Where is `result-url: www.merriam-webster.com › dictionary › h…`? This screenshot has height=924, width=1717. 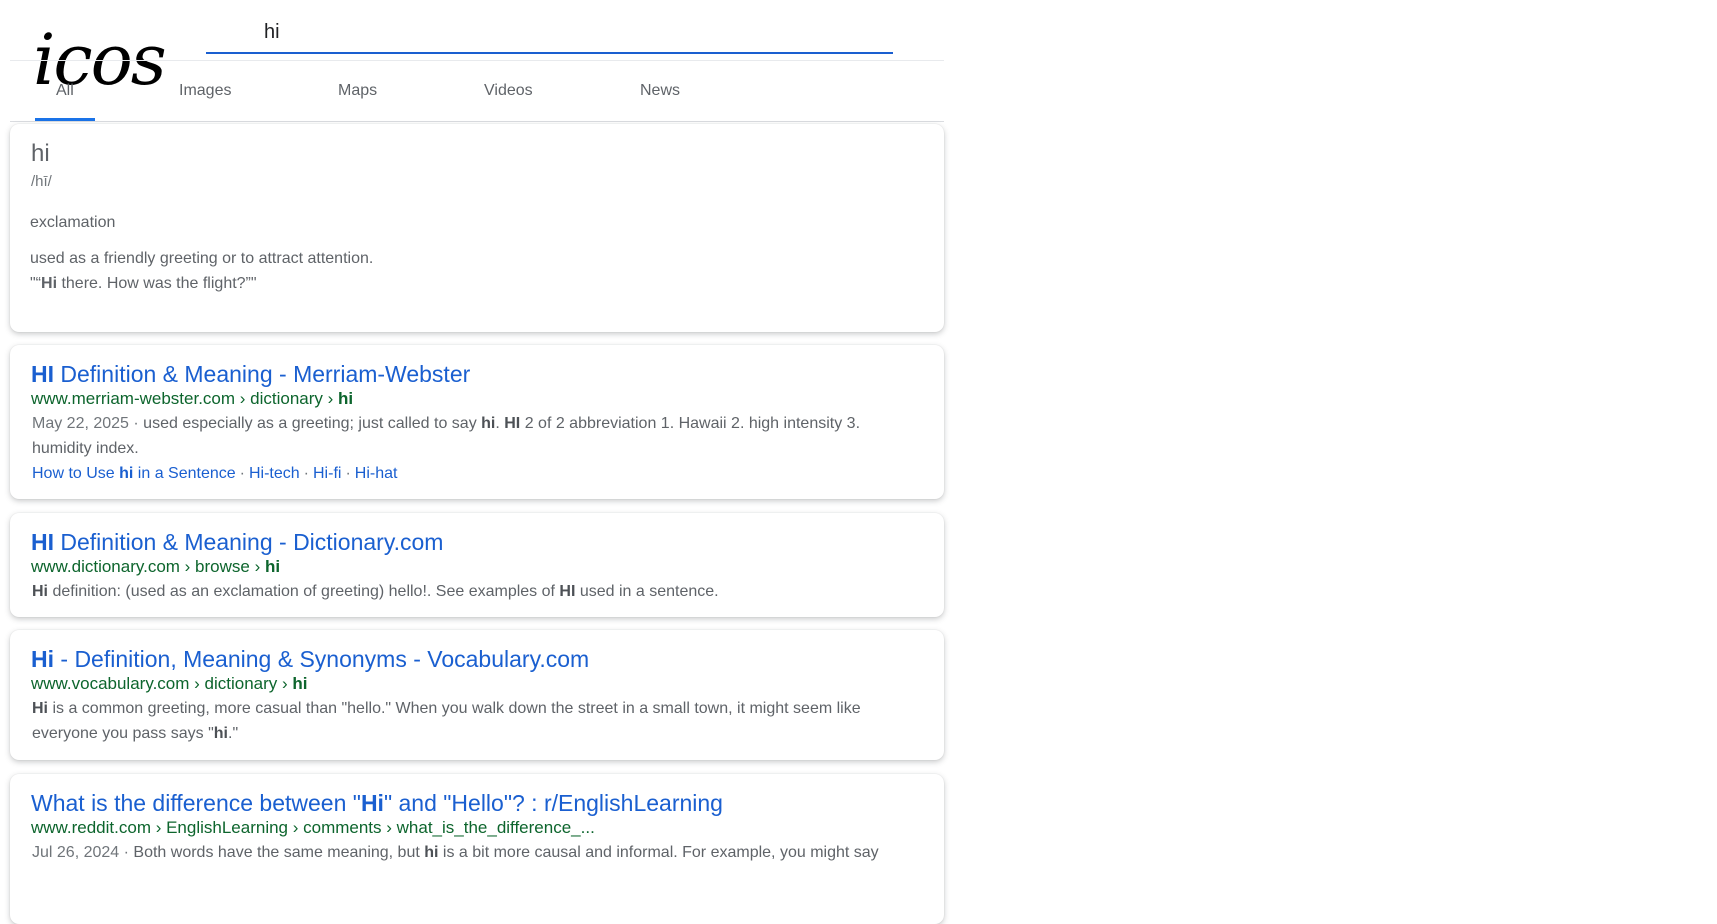 result-url: www.merriam-webster.com › dictionary › h… is located at coordinates (192, 399).